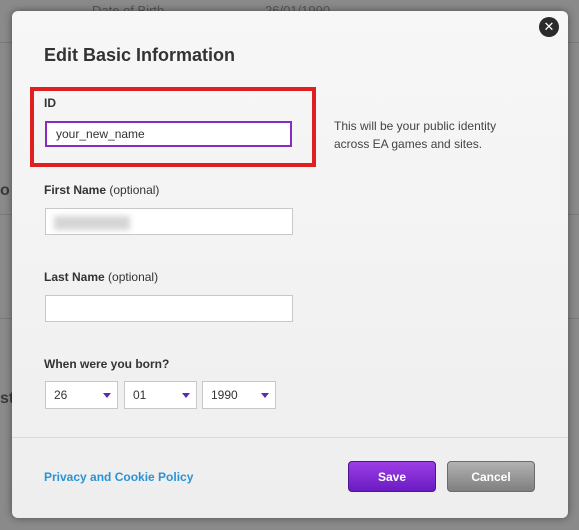  I want to click on first-name-redacted, so click(92, 223).